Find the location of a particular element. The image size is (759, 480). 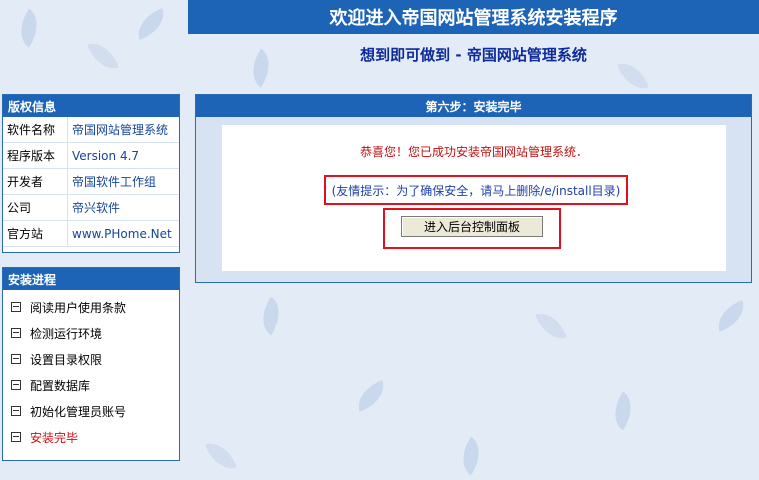

success-message: 恭喜您！您已成功安装帝国网站管理系统． is located at coordinates (473, 152).